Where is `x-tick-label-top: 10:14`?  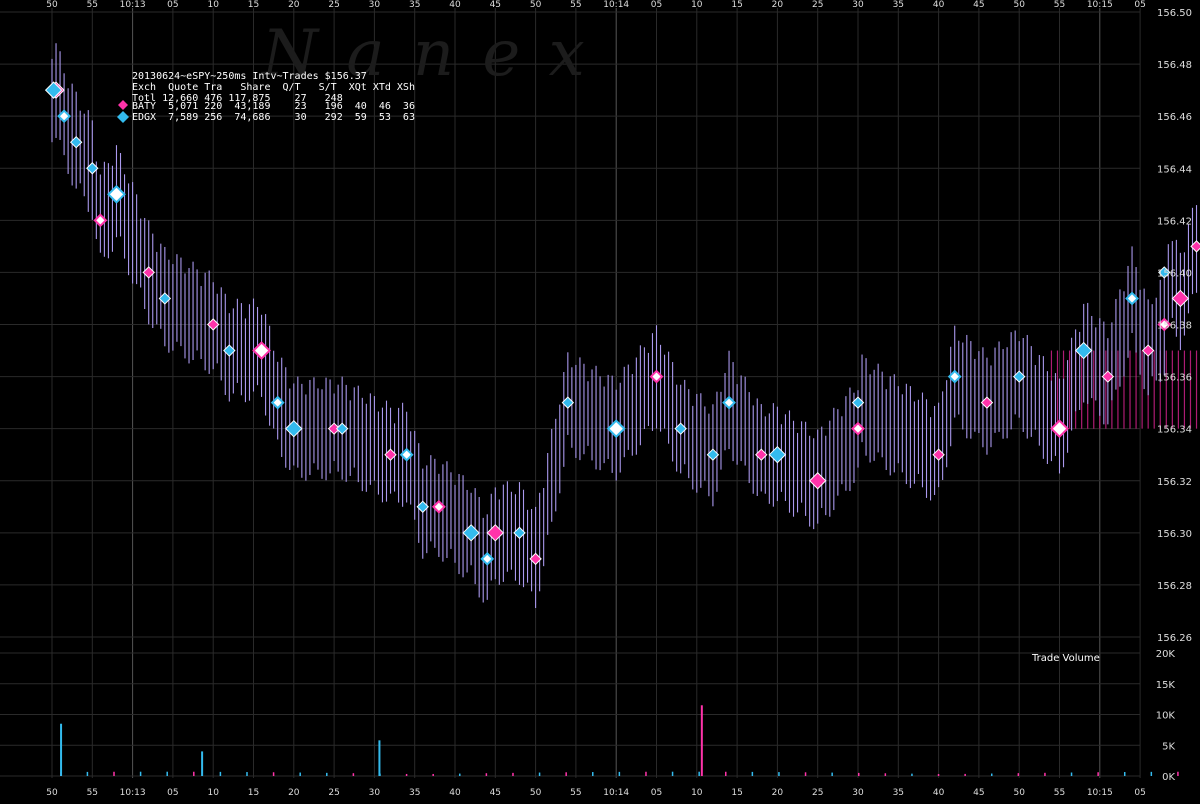 x-tick-label-top: 10:14 is located at coordinates (616, 5).